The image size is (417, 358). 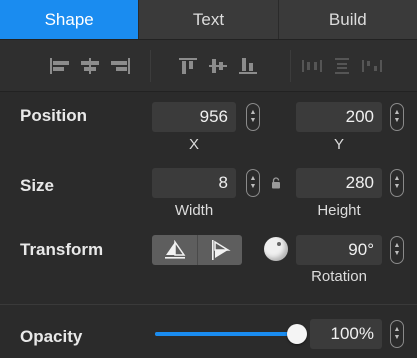 I want to click on distribute-group, so click(x=342, y=66).